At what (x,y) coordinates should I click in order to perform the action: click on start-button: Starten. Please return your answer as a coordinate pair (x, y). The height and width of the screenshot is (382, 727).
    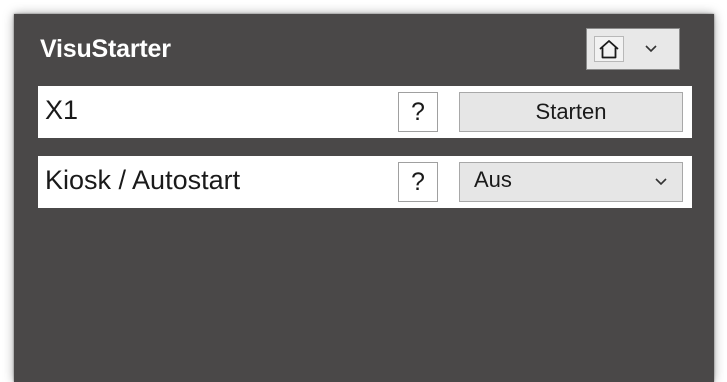
    Looking at the image, I should click on (571, 112).